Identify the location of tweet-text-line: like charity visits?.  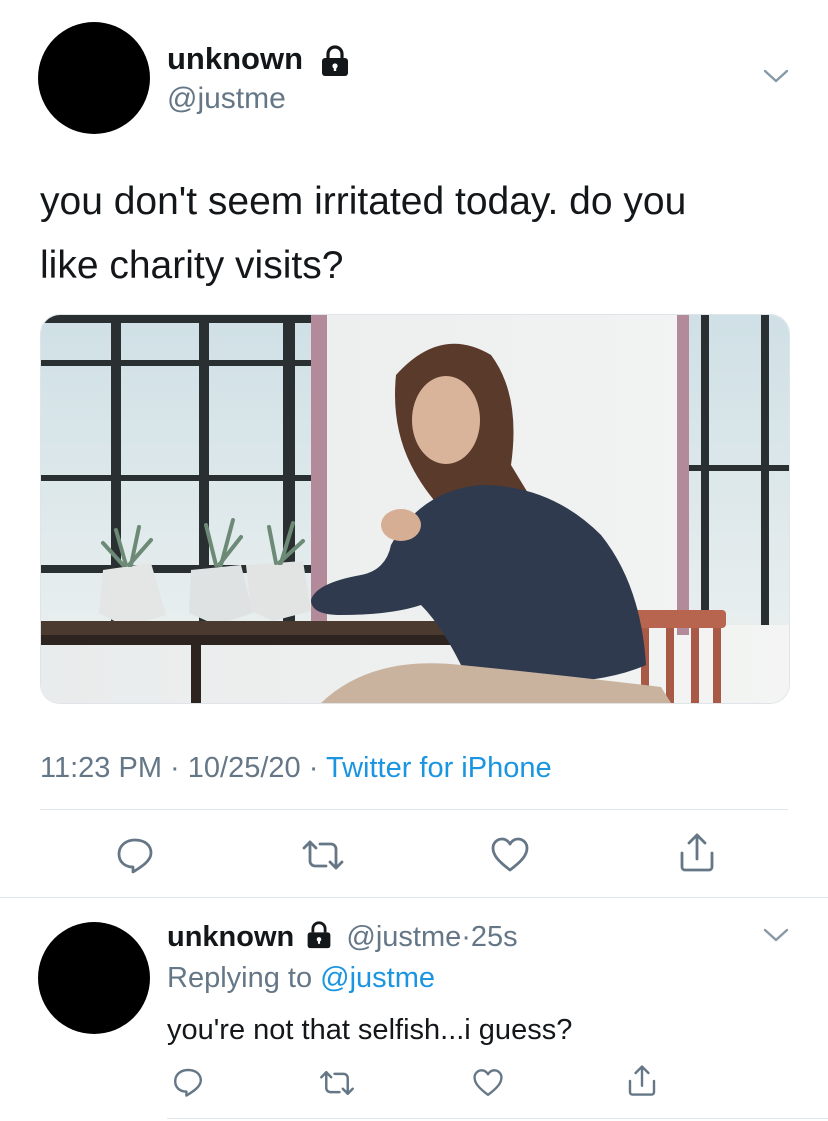
(192, 265).